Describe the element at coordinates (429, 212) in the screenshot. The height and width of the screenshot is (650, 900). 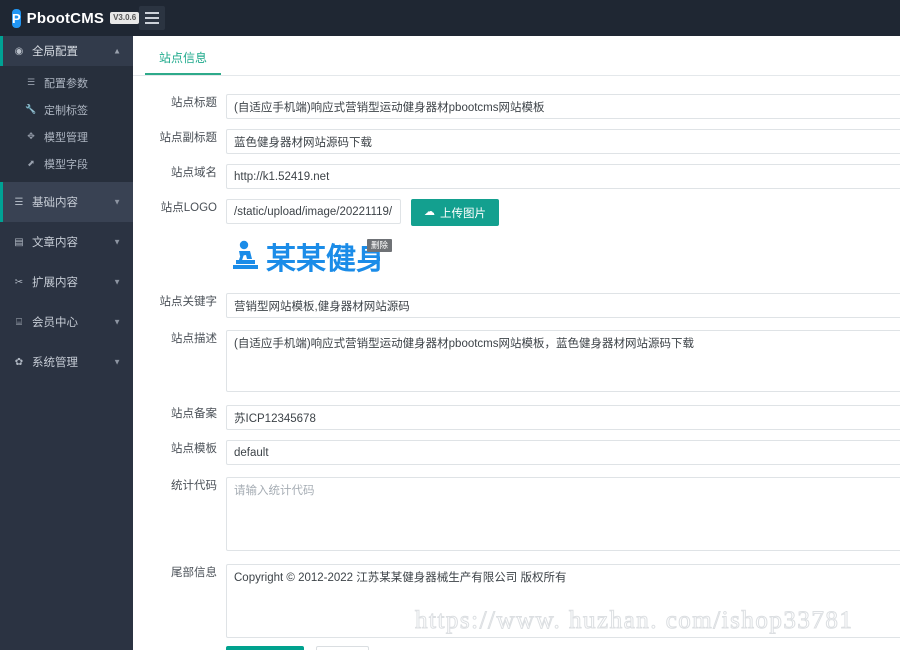
I see `cloud-upload-icon: ☁` at that location.